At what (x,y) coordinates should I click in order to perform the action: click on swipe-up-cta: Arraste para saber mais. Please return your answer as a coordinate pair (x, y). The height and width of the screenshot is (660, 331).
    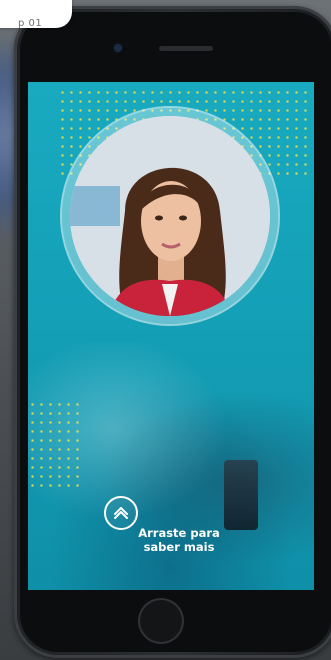
    Looking at the image, I should click on (174, 536).